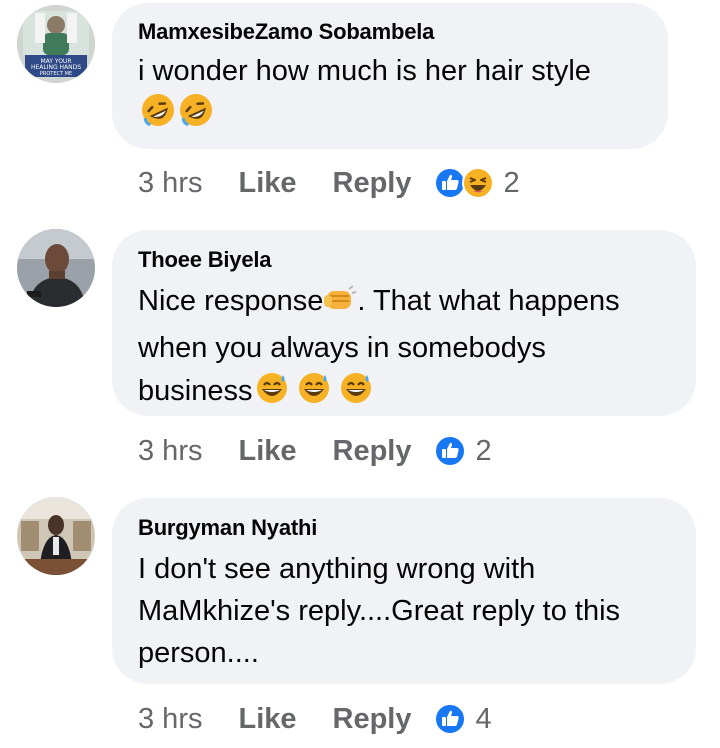 Image resolution: width=720 pixels, height=748 pixels. I want to click on comment-text-line: when you always in somebodys, so click(342, 348).